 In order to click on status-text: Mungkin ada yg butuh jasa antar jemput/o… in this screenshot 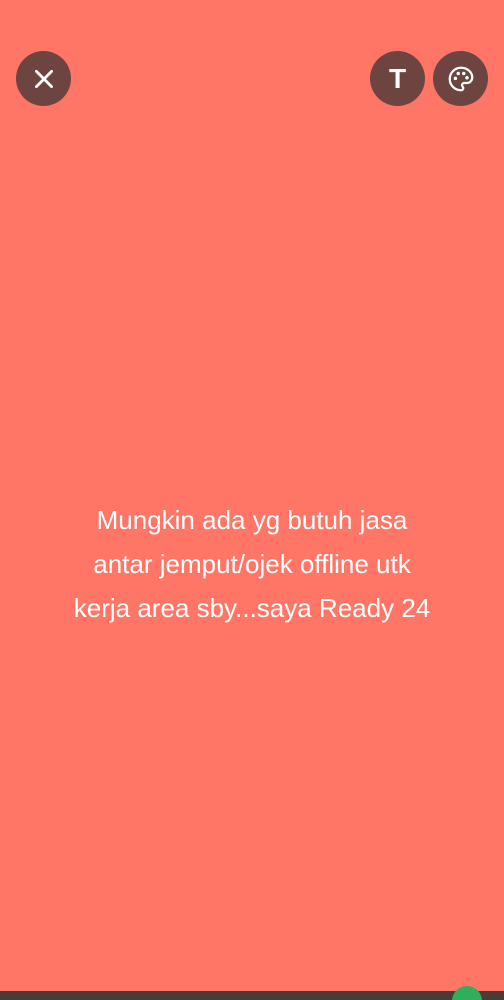, I will do `click(252, 564)`.